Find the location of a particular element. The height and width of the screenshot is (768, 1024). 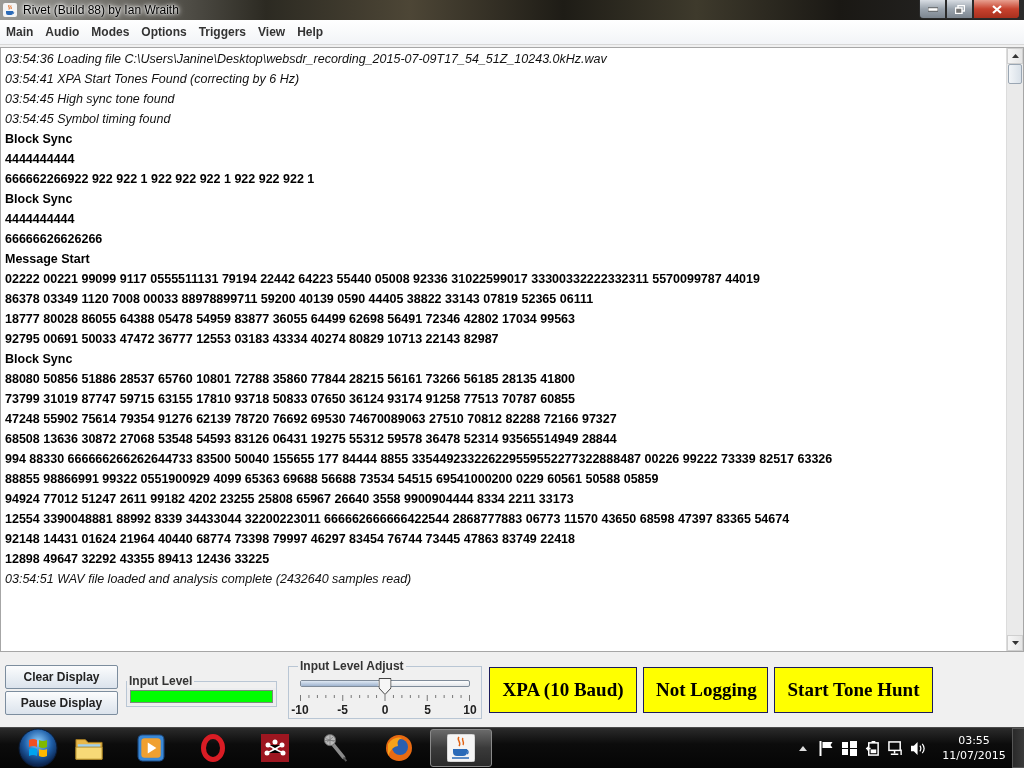

ring-icon is located at coordinates (213, 748).